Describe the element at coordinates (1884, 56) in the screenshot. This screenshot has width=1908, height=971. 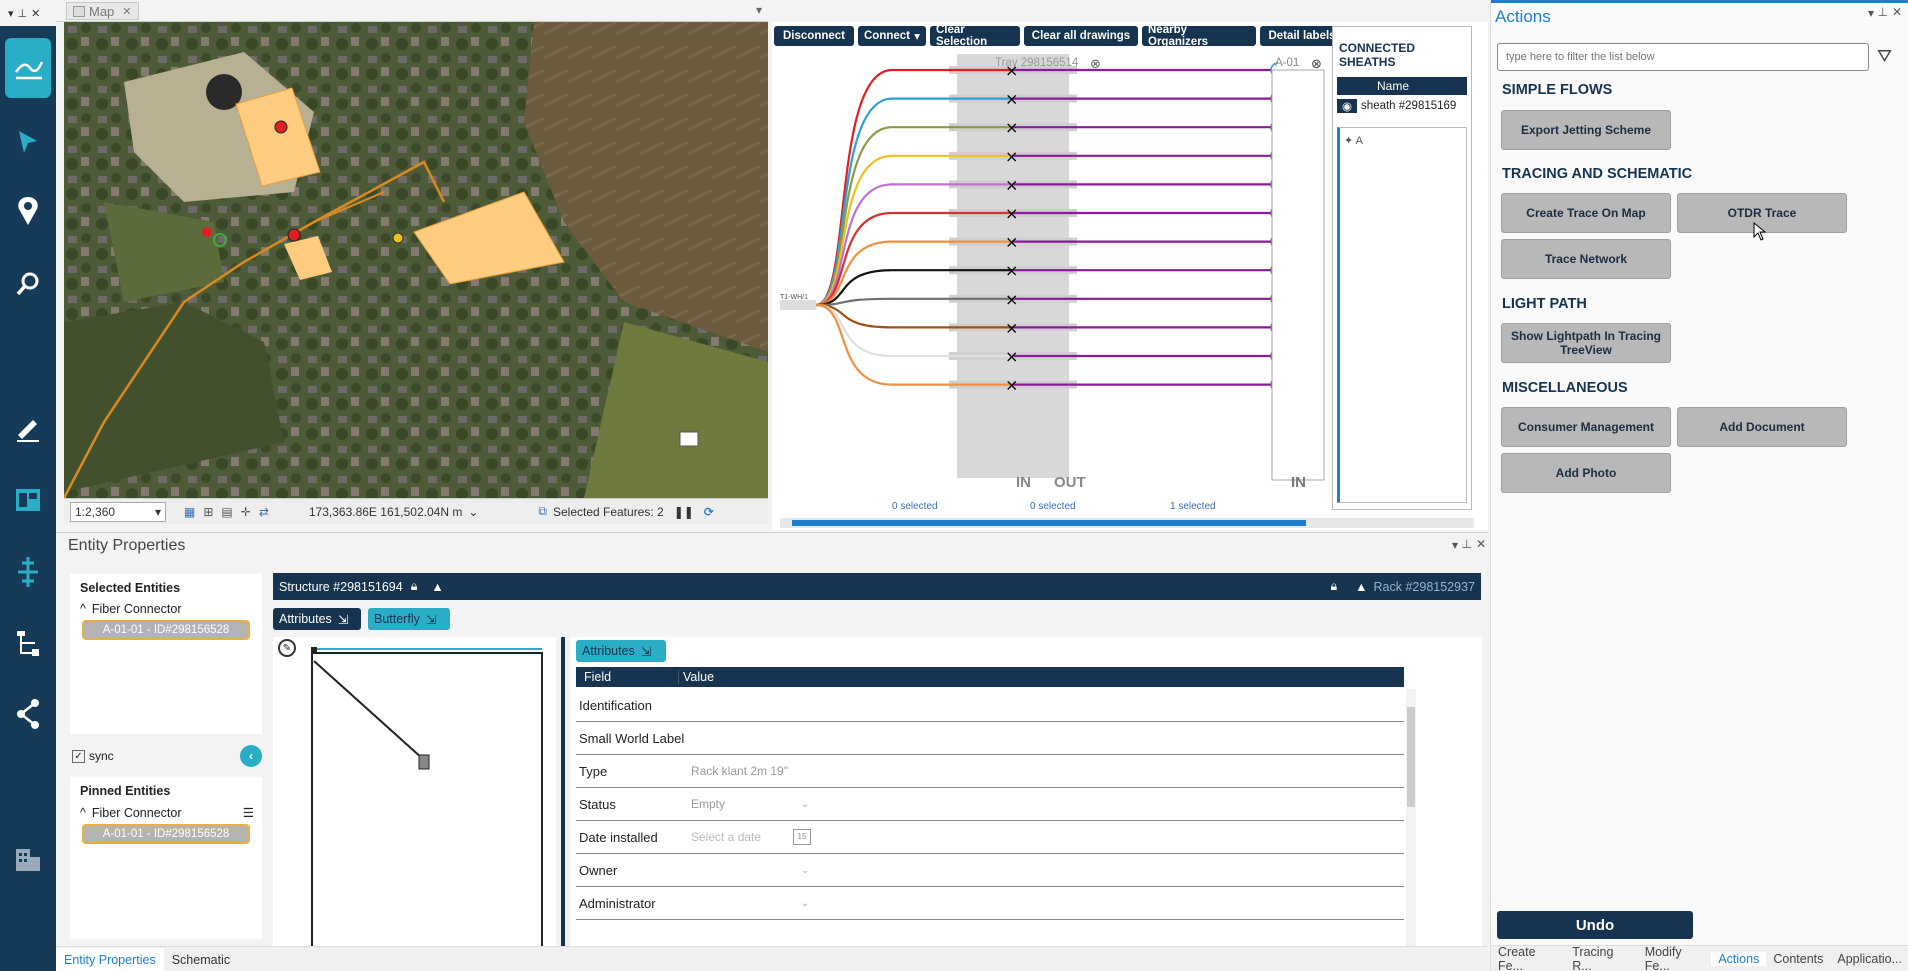
I see `filter-icon: ⛛` at that location.